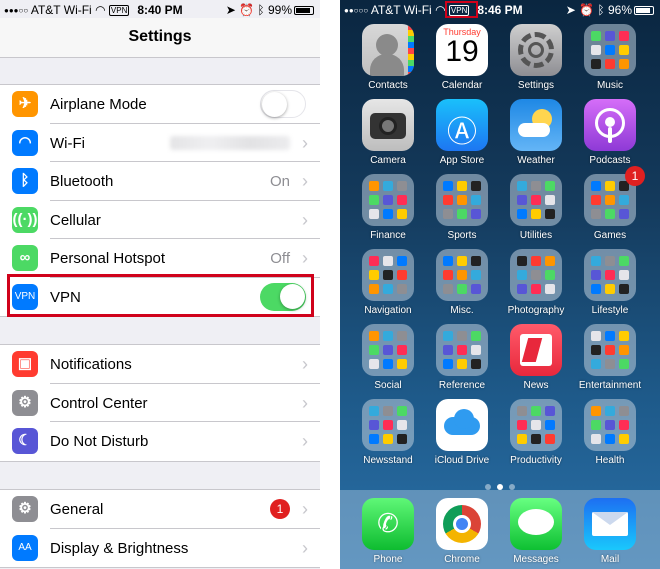 The width and height of the screenshot is (660, 569). I want to click on app-label: Photography, so click(536, 310).